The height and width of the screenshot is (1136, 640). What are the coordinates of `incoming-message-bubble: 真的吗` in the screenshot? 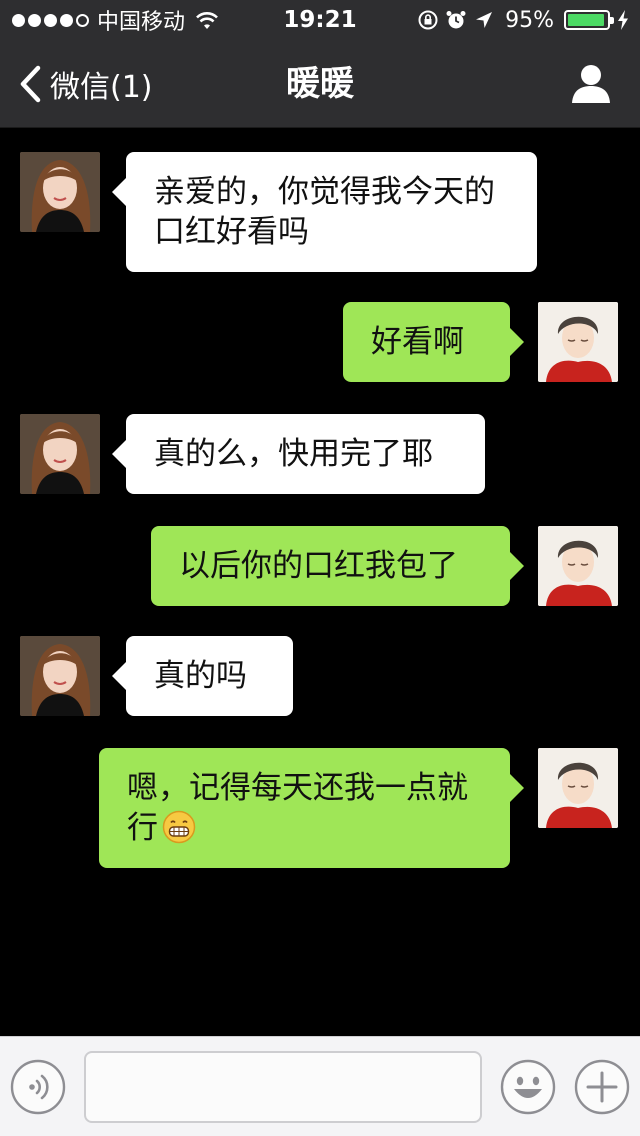 It's located at (202, 676).